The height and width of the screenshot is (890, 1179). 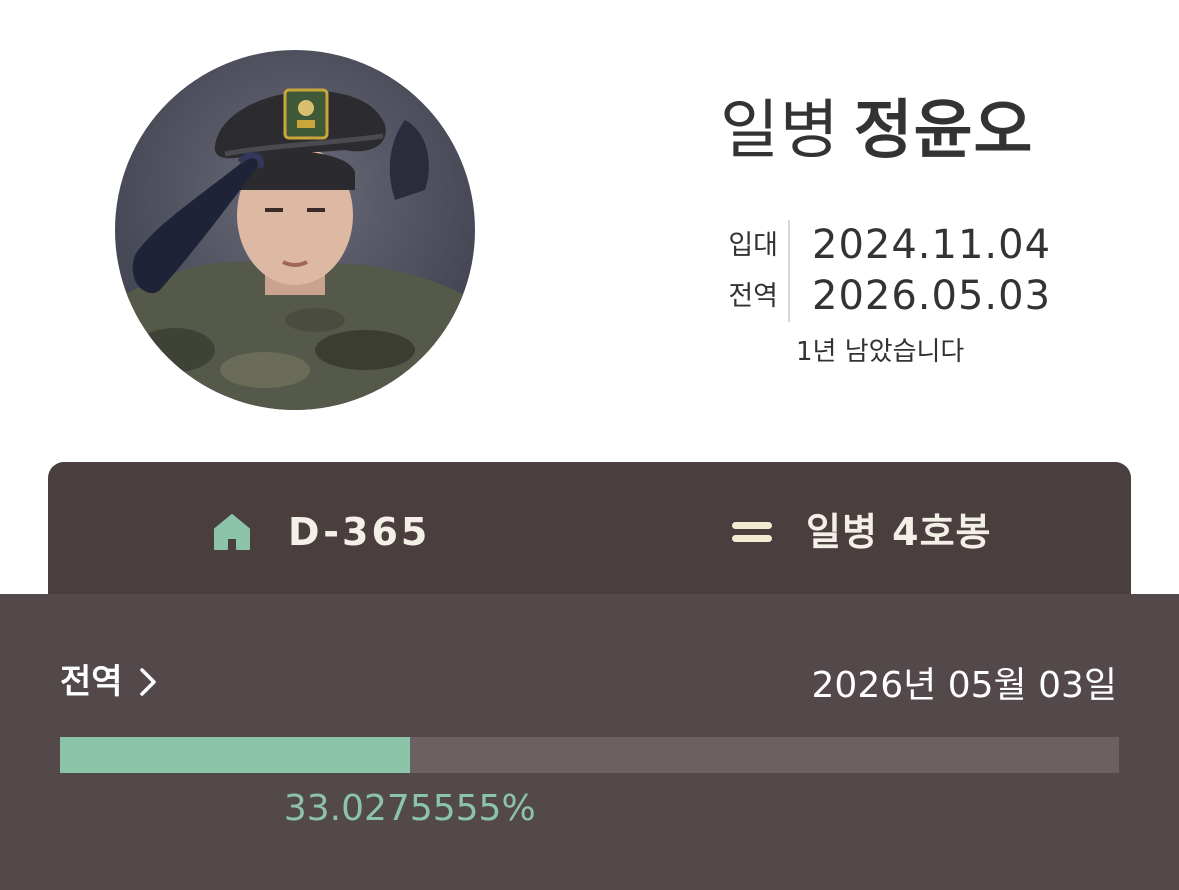 I want to click on discharge-link: 전역, so click(x=109, y=682).